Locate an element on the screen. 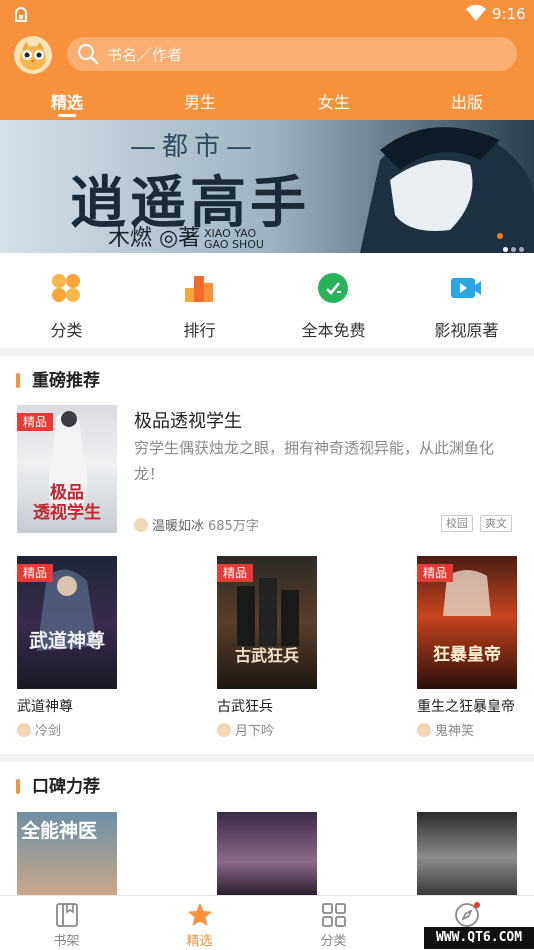 This screenshot has width=534, height=950. tab-label: 精选 is located at coordinates (199, 941).